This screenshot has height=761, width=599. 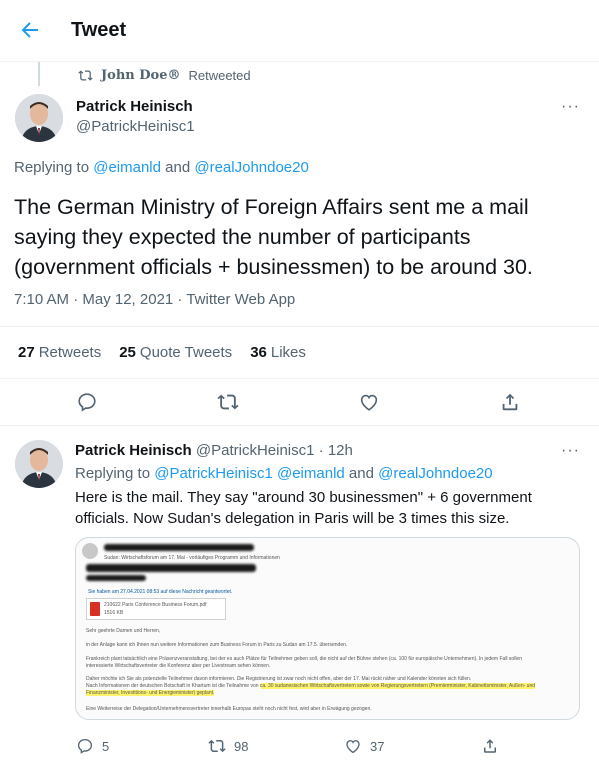 What do you see at coordinates (26, 352) in the screenshot?
I see `retweets-count: 27` at bounding box center [26, 352].